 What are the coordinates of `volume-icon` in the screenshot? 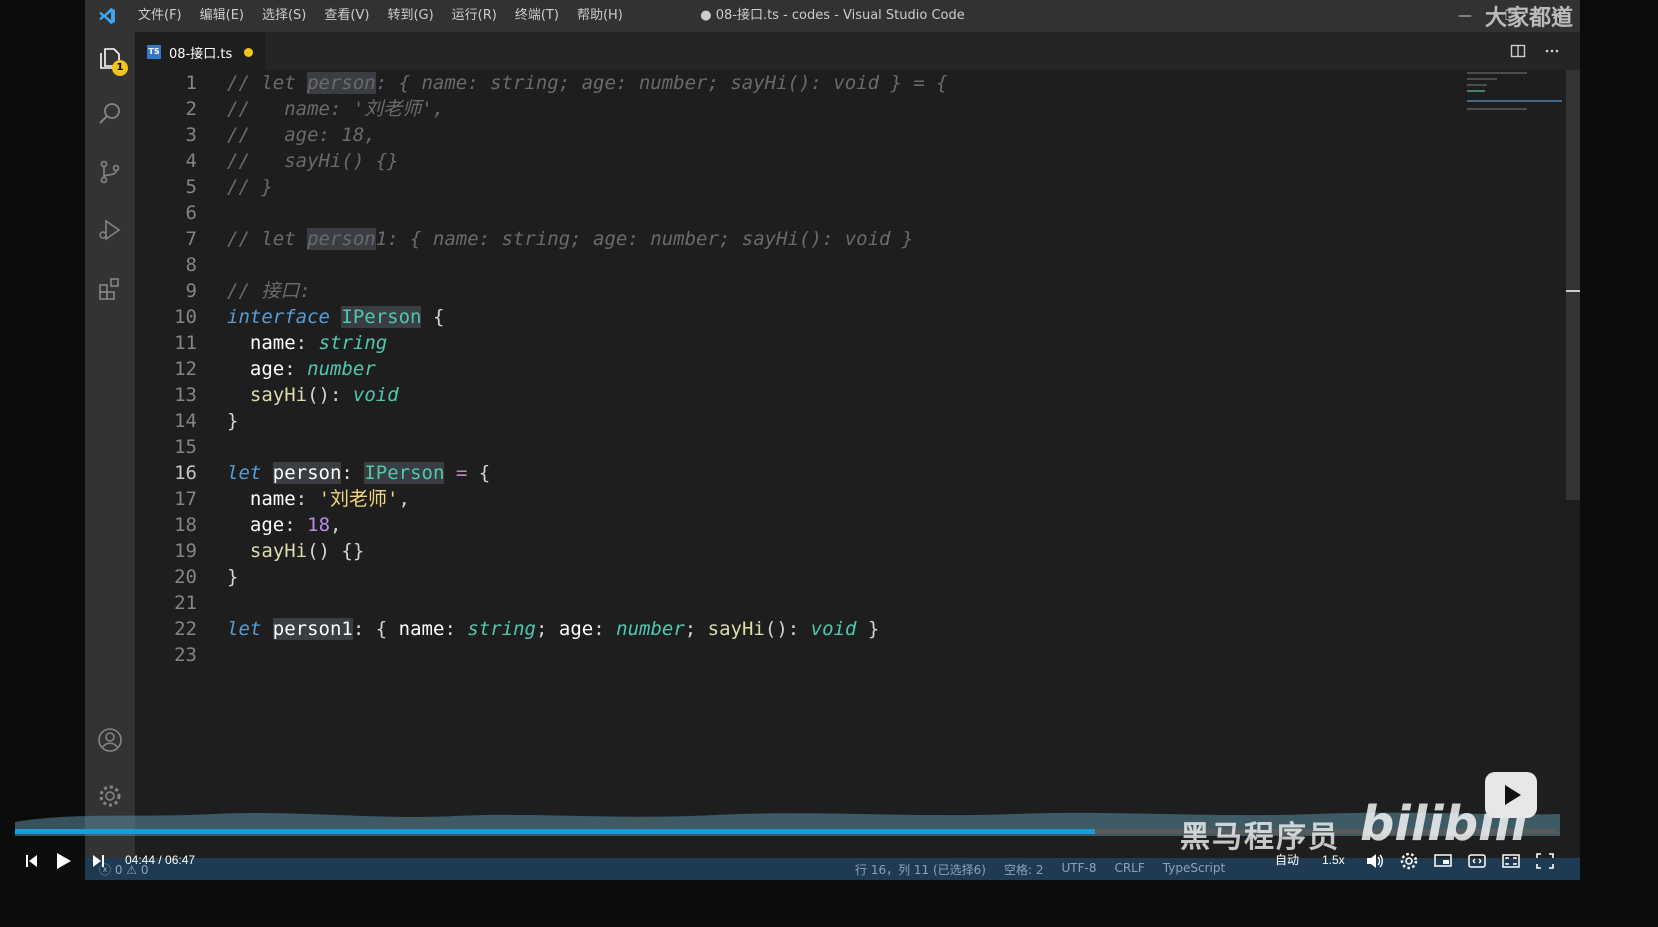 It's located at (1375, 860).